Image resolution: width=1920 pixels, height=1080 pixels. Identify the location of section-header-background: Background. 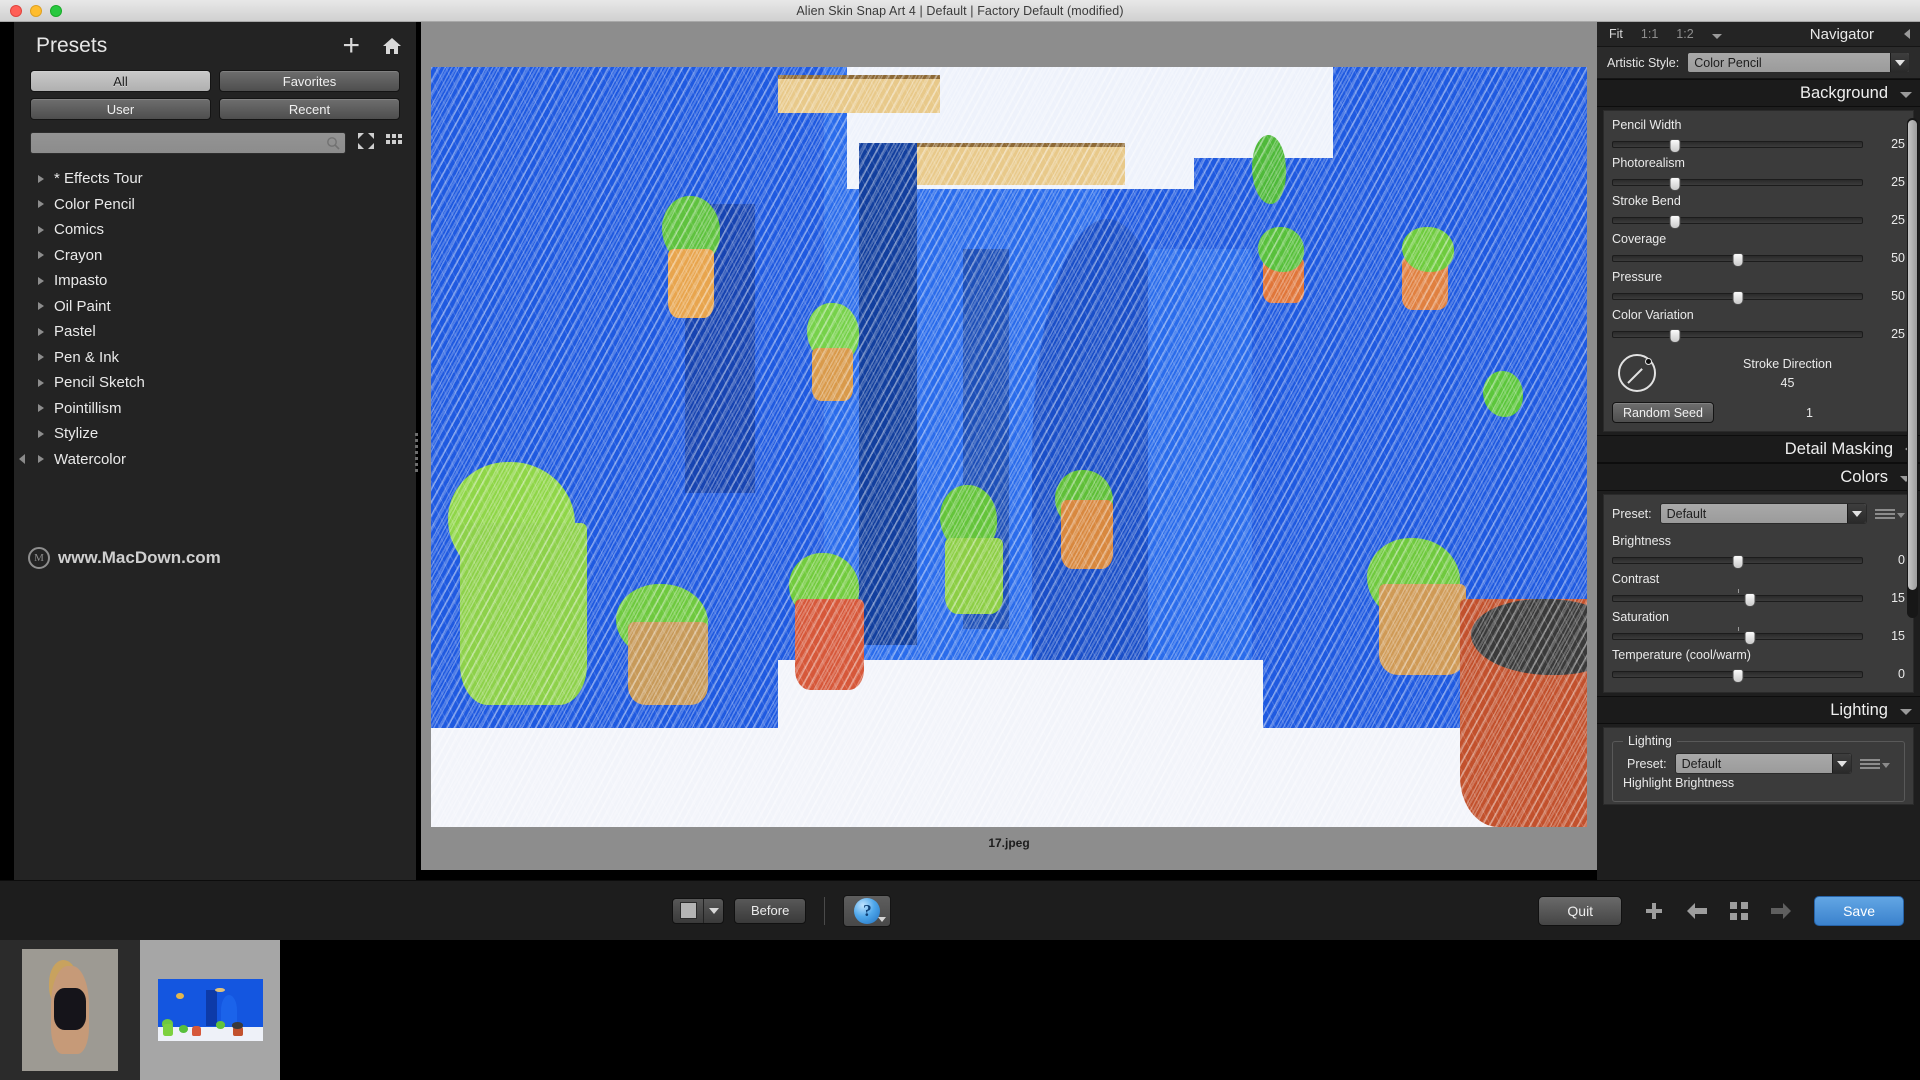
(1758, 93).